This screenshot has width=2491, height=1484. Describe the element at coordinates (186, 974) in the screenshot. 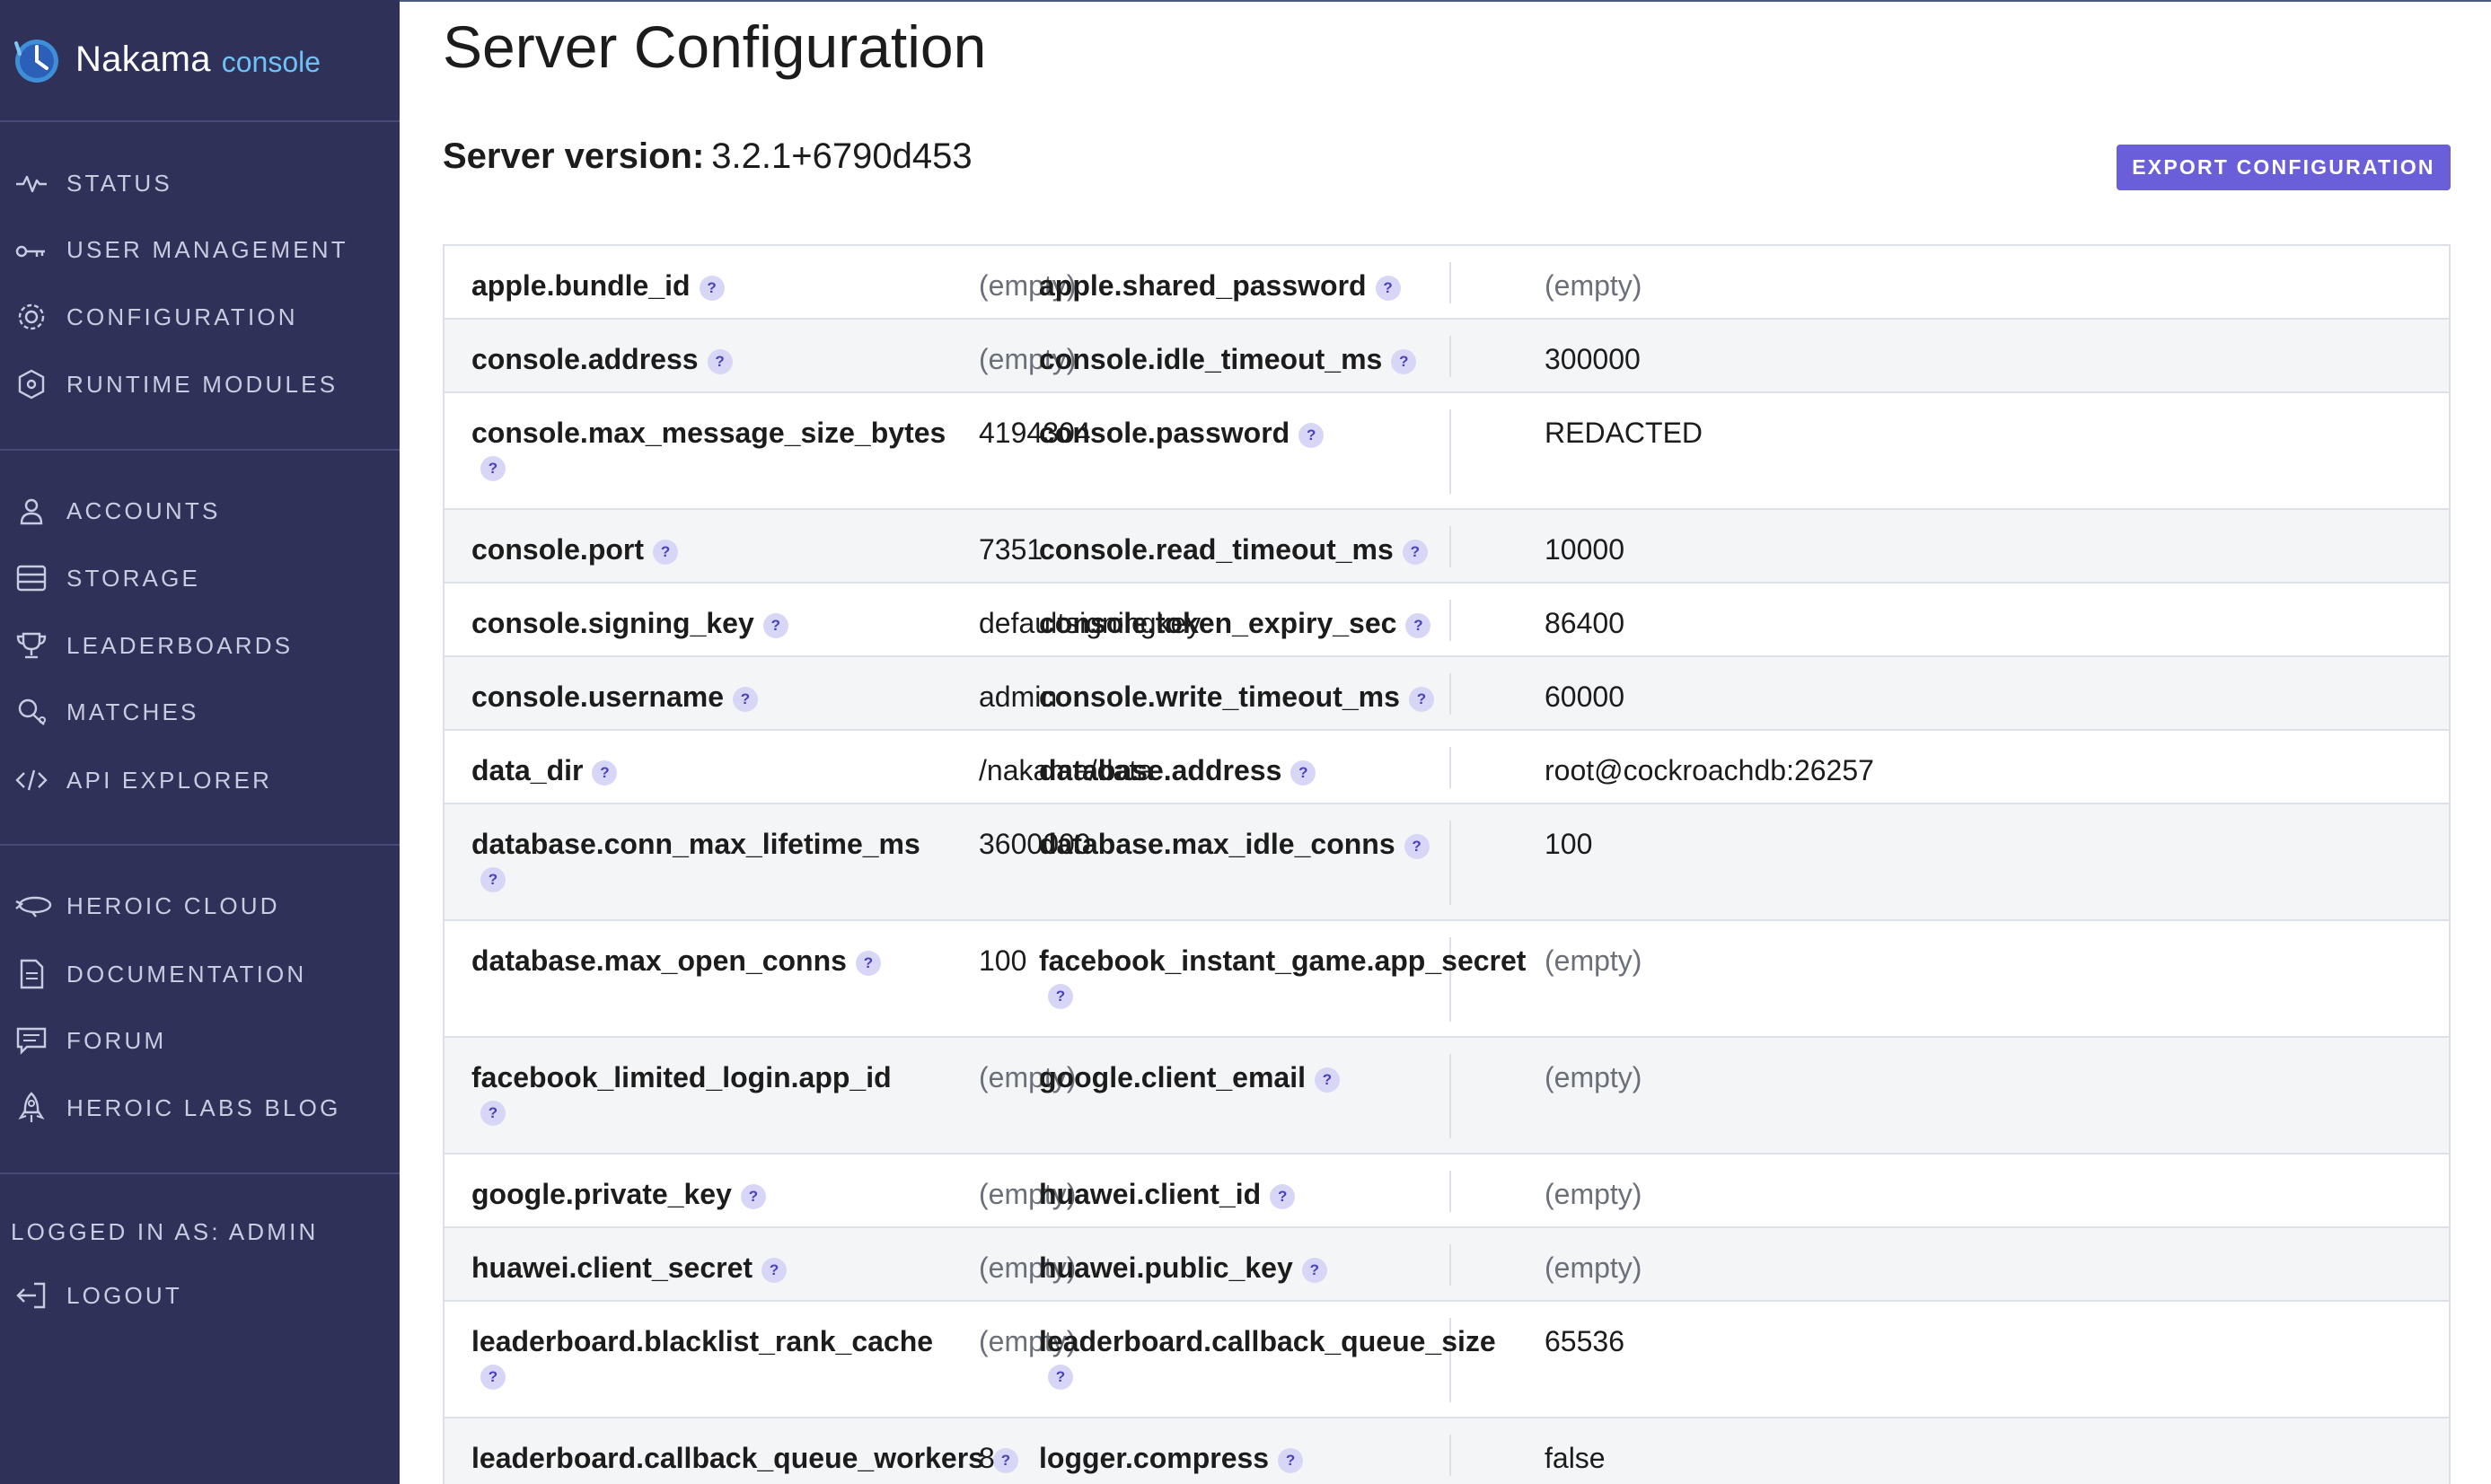

I see `sidebar-item-label: DOCUMENTATION` at that location.